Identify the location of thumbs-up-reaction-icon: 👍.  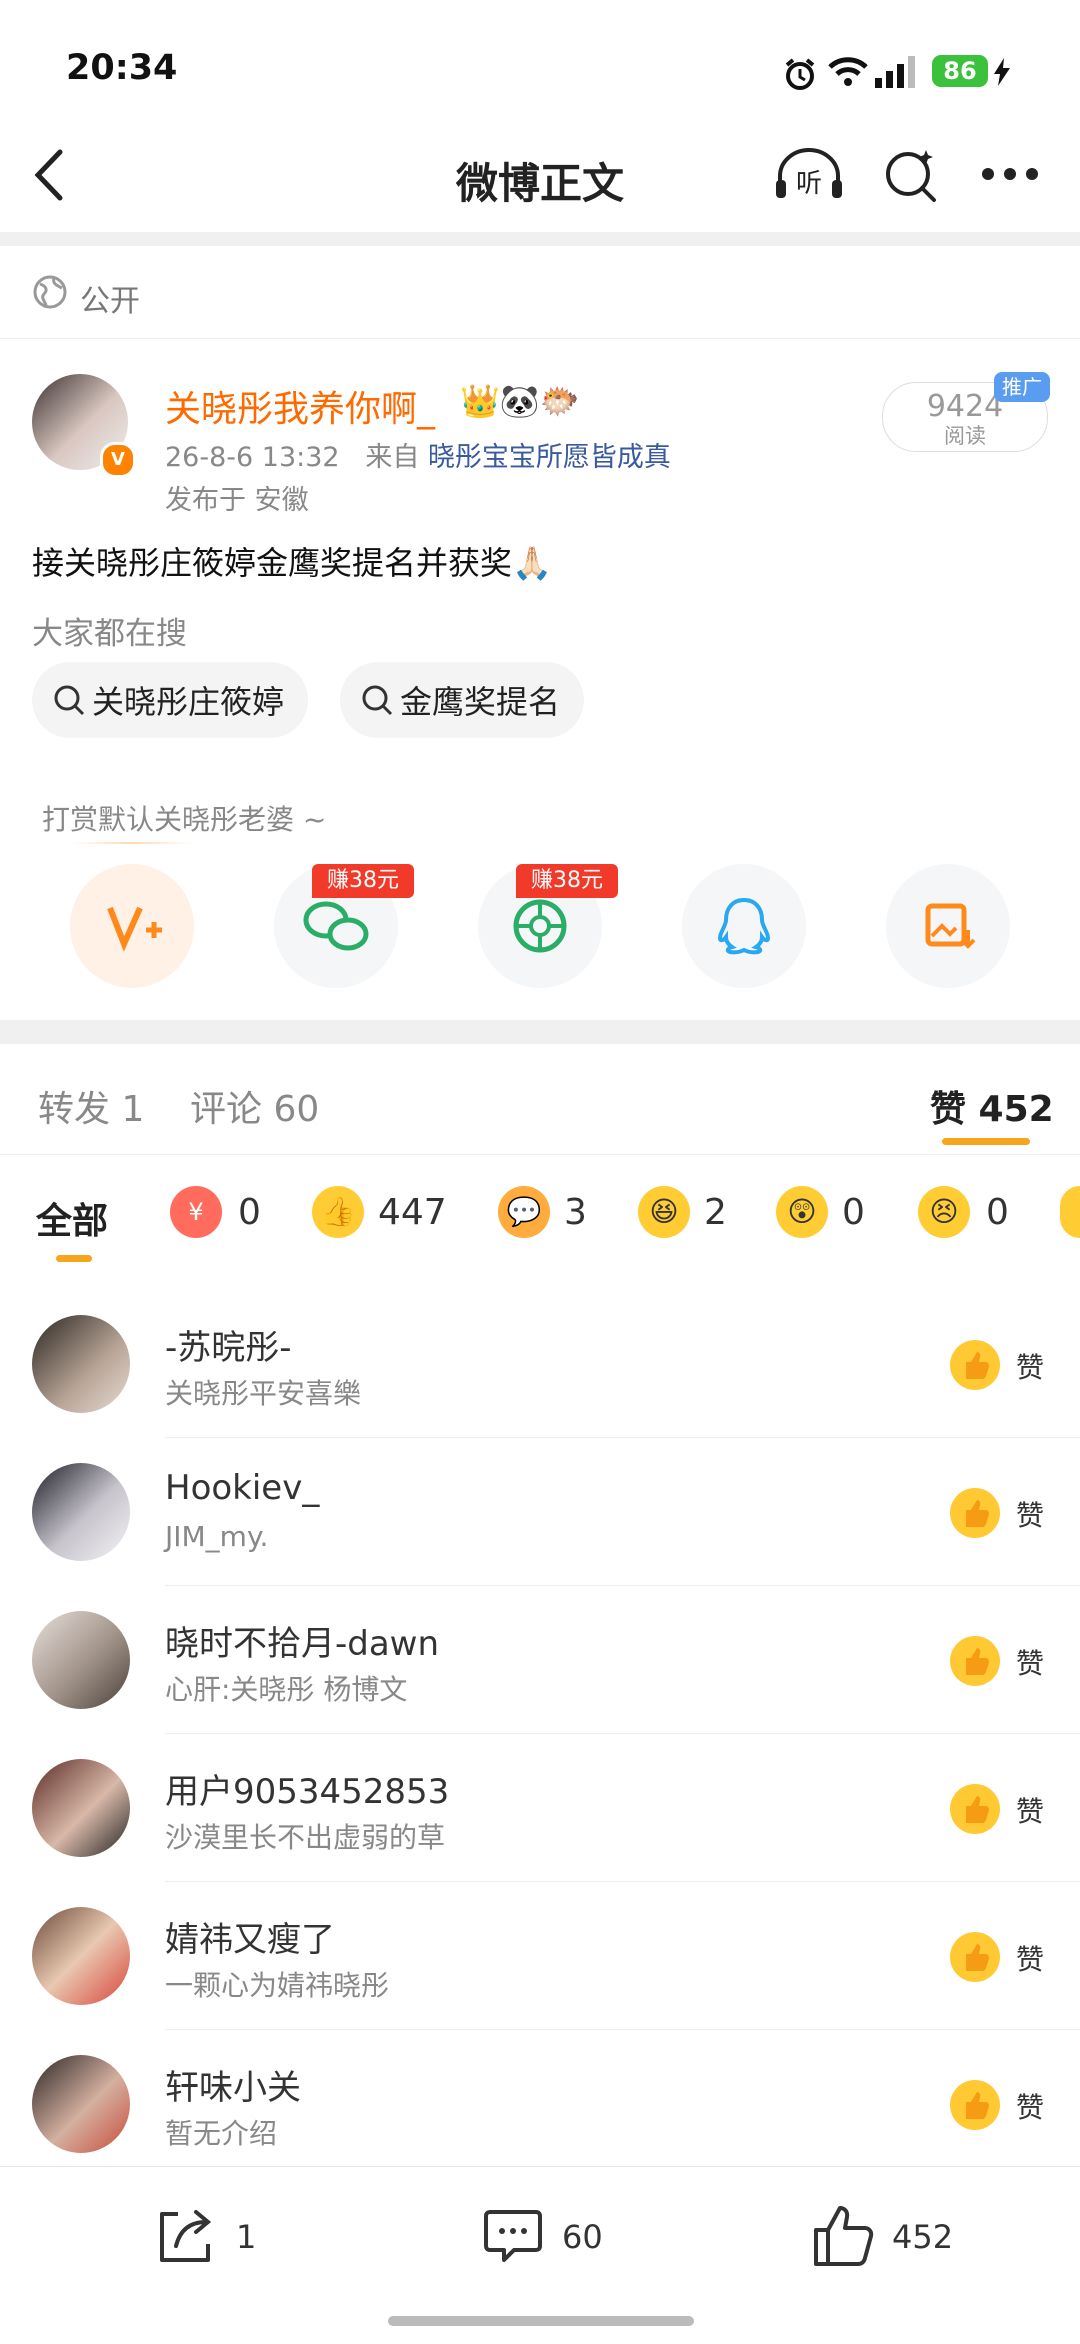
(338, 1212).